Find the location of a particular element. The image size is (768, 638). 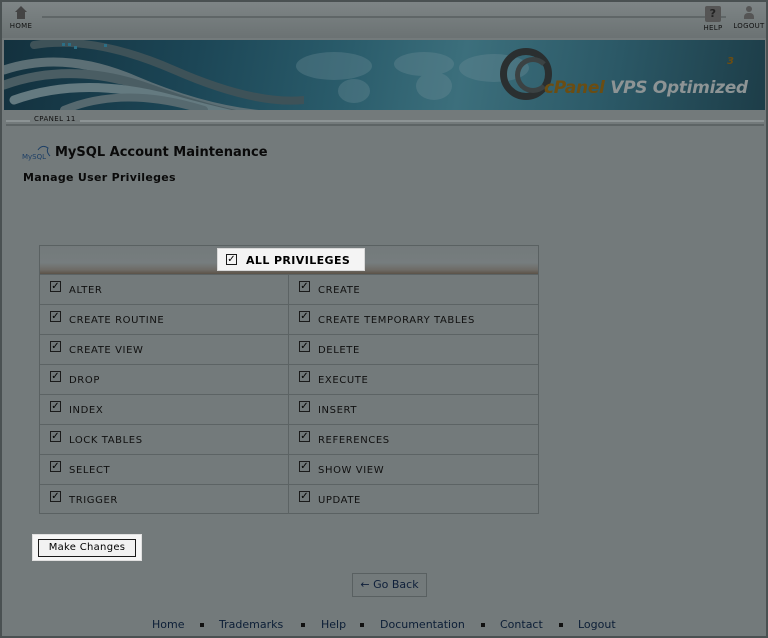

privilege-label: DROP is located at coordinates (84, 380).